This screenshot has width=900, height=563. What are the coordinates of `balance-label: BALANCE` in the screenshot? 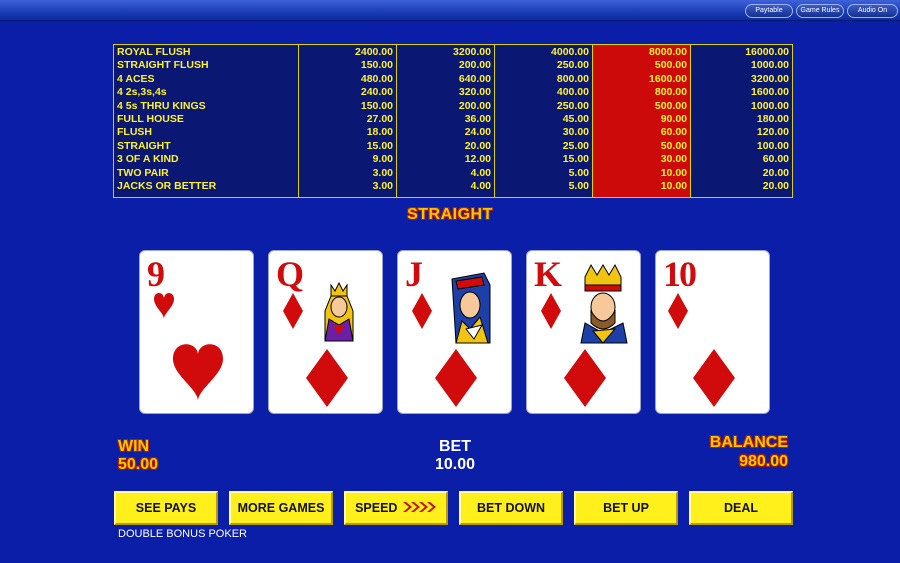 It's located at (748, 442).